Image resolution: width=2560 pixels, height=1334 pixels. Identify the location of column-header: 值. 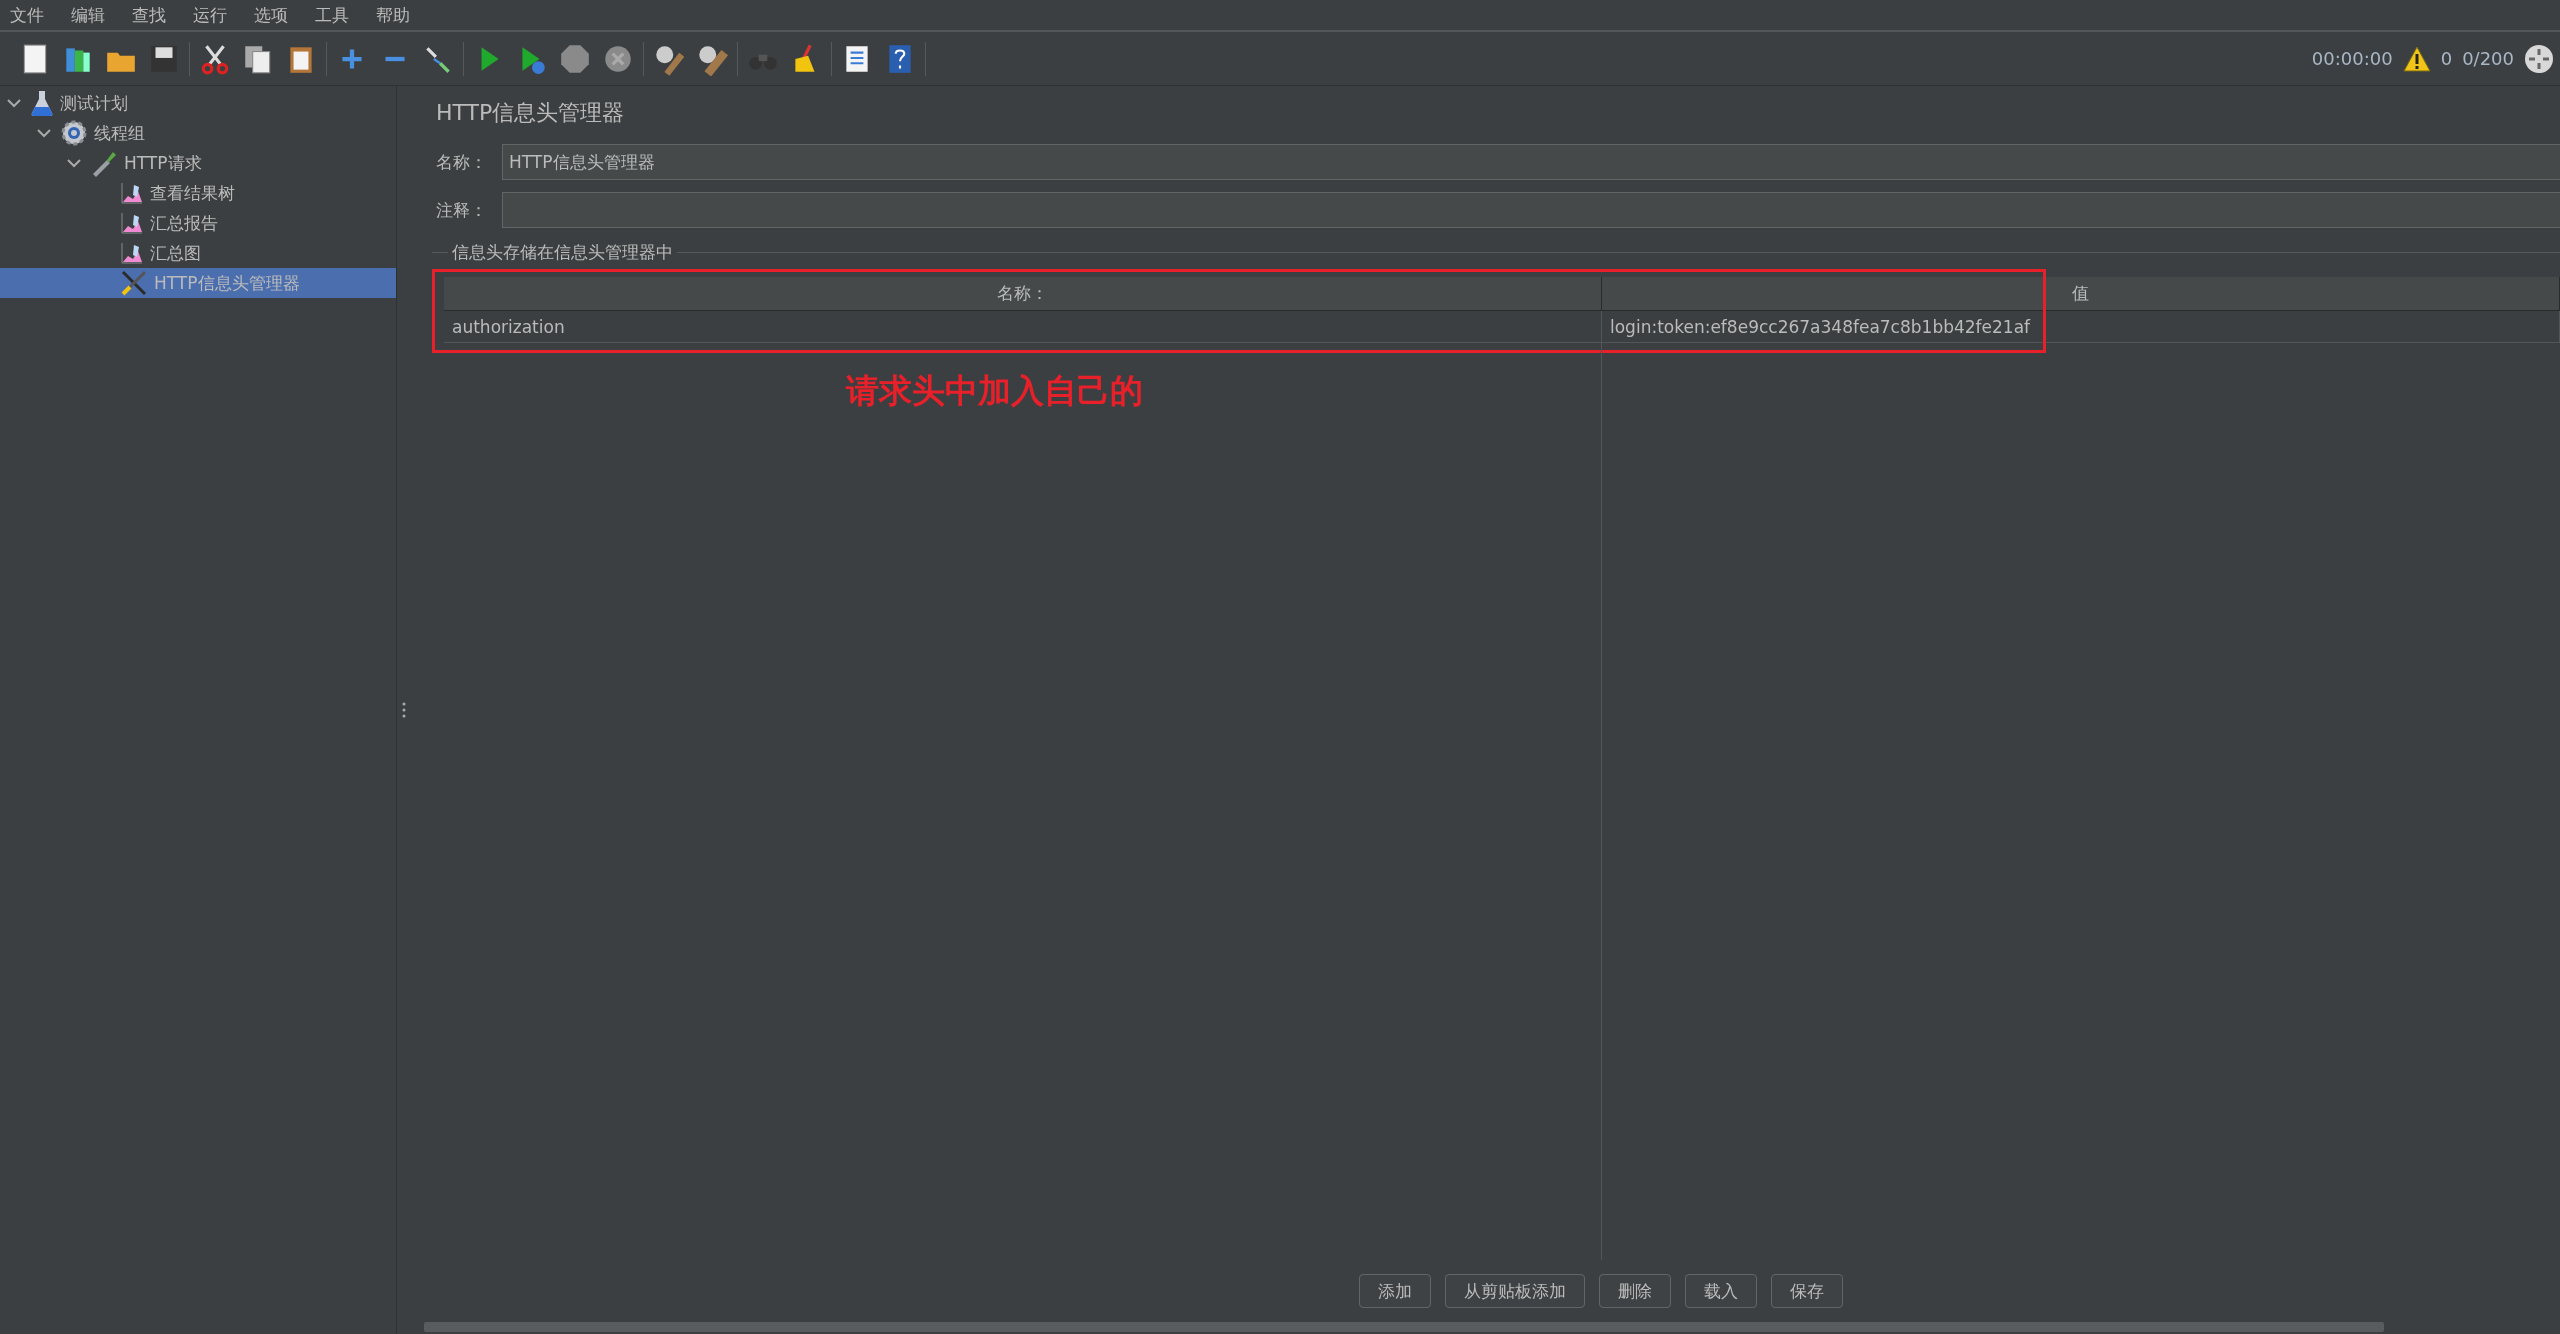
(2081, 294).